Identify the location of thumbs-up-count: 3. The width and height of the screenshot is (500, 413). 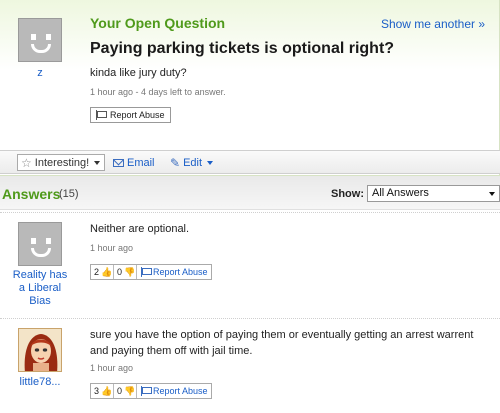
(97, 391).